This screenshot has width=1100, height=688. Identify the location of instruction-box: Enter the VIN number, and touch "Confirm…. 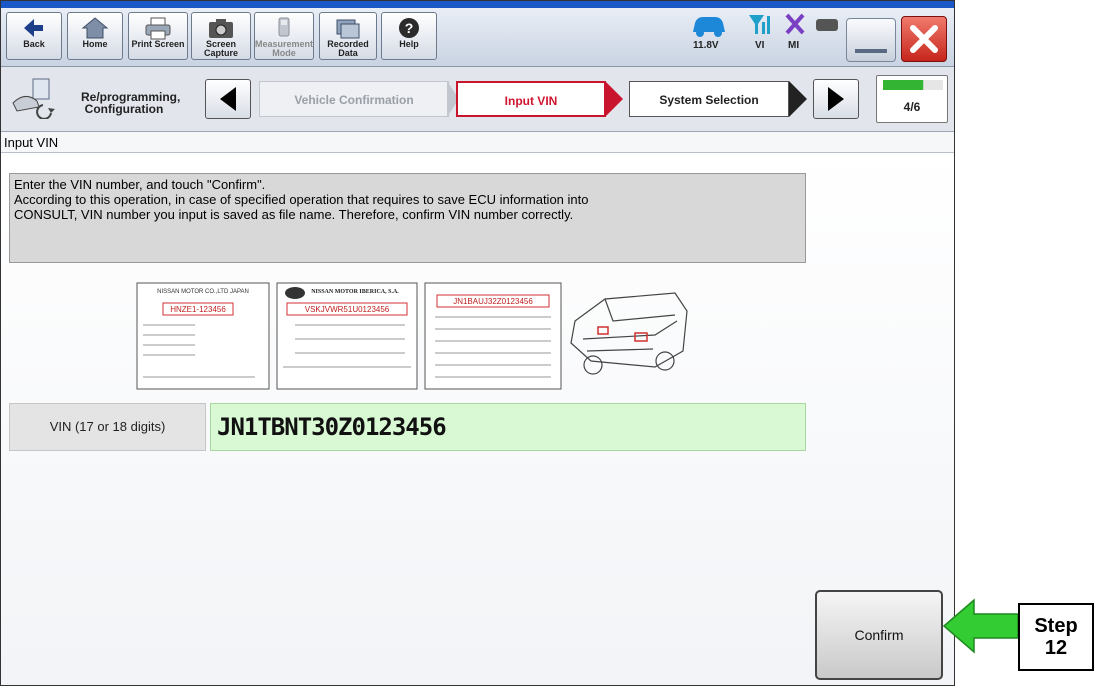
(407, 218).